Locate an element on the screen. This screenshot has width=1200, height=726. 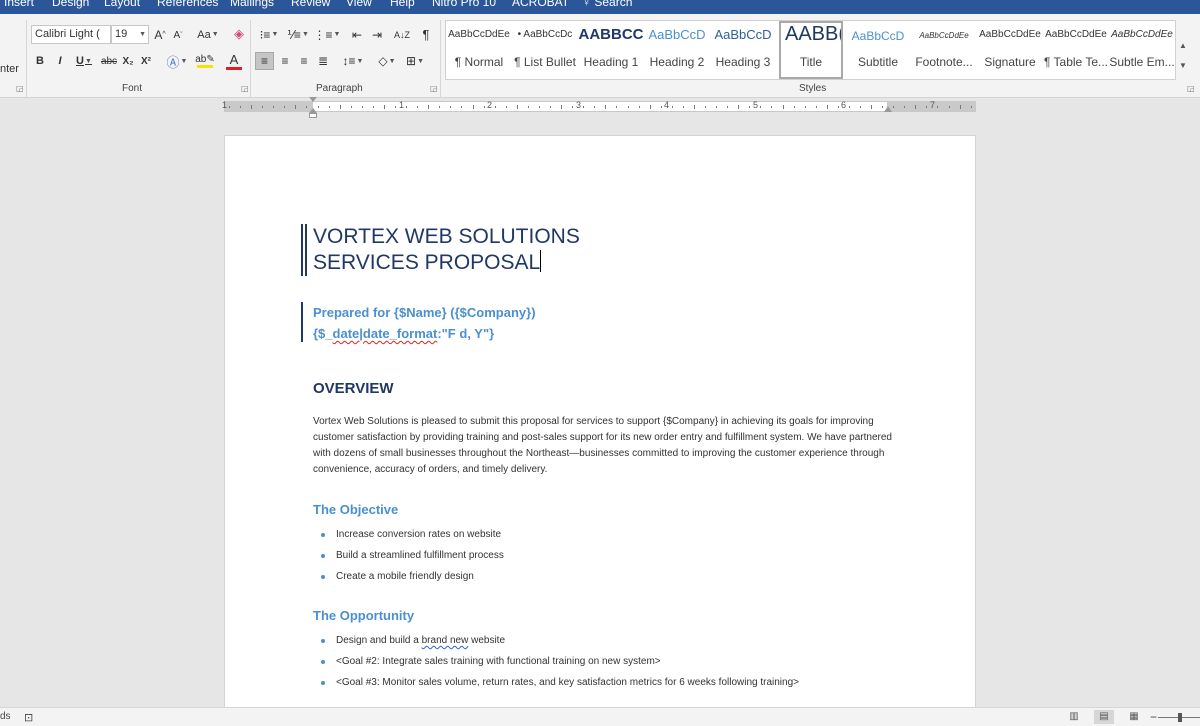
align-right-button: ≡ is located at coordinates (304, 61).